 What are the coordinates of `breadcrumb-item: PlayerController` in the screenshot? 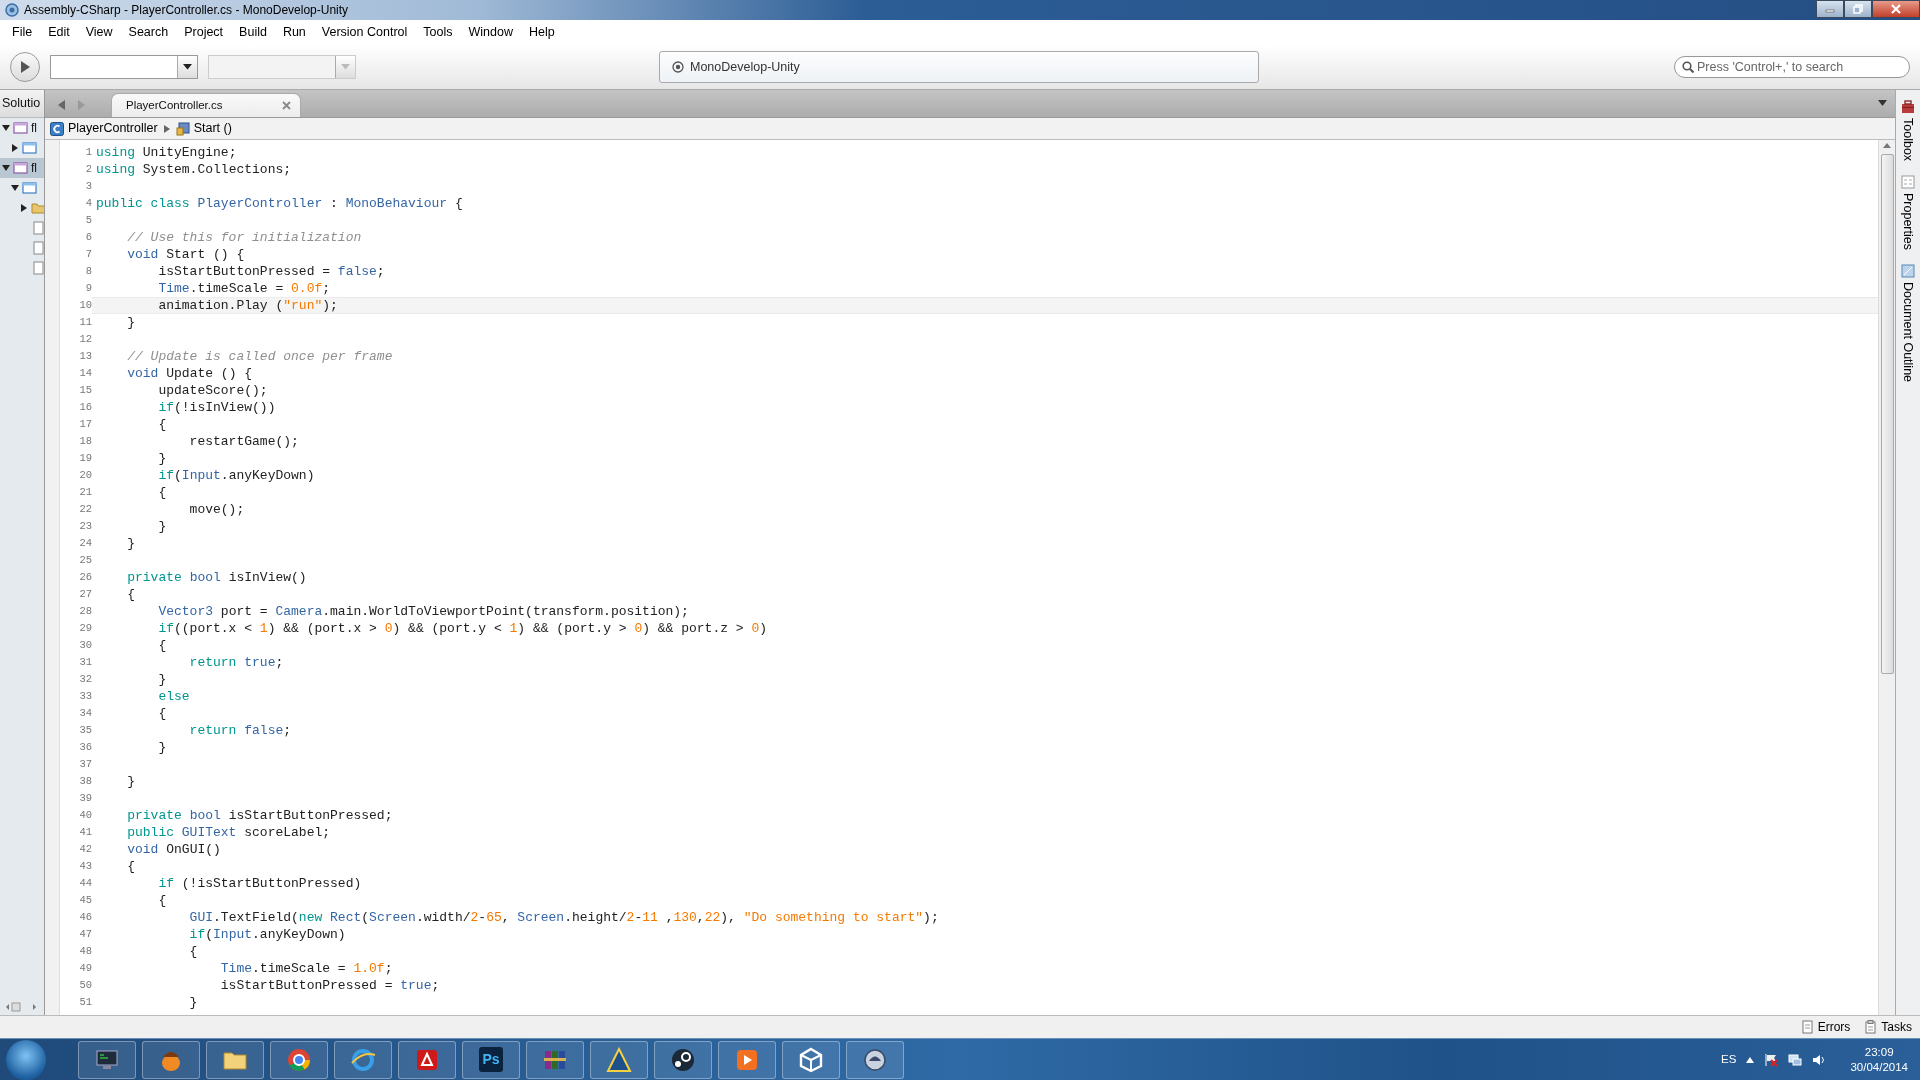 It's located at (104, 128).